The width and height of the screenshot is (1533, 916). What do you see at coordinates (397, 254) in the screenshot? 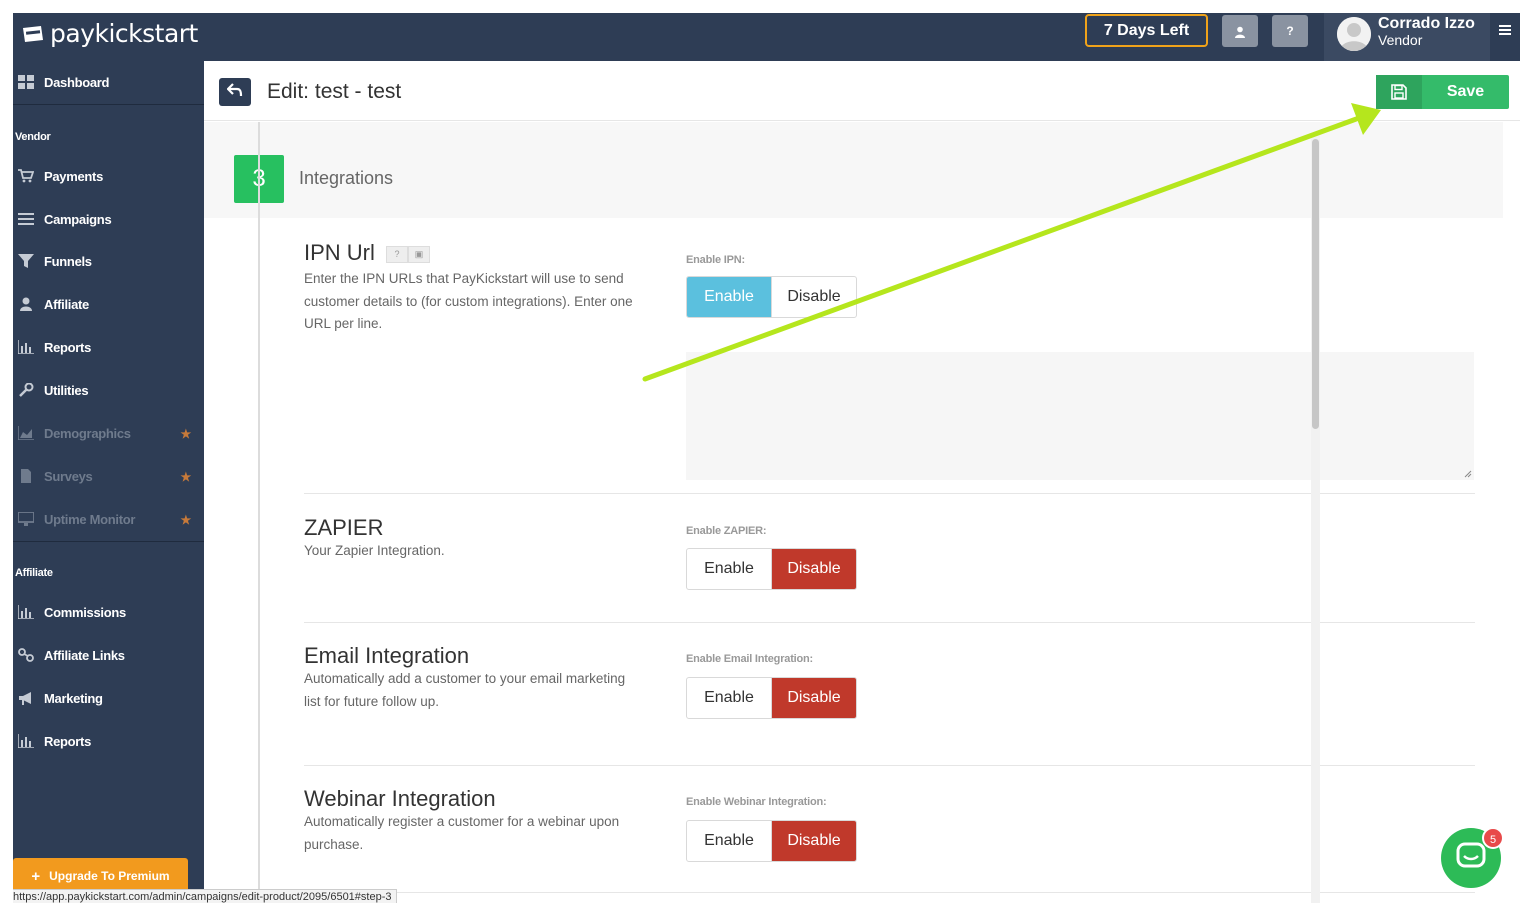
I see `question-icon: ?` at bounding box center [397, 254].